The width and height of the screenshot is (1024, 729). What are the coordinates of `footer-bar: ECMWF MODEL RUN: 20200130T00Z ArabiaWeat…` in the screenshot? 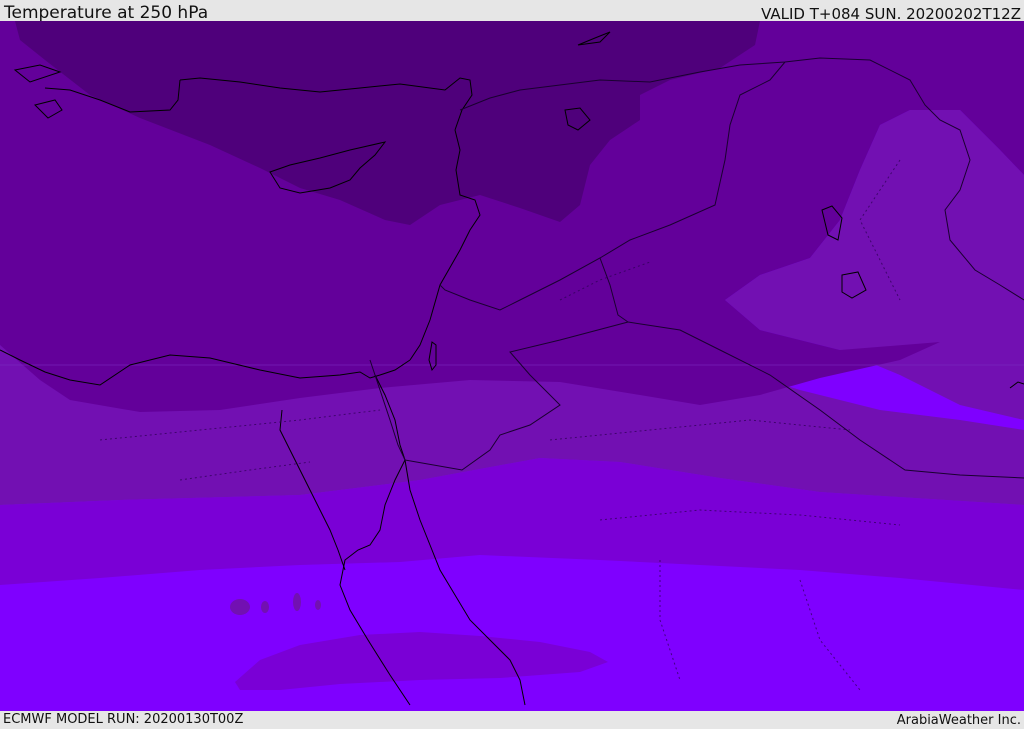 It's located at (512, 720).